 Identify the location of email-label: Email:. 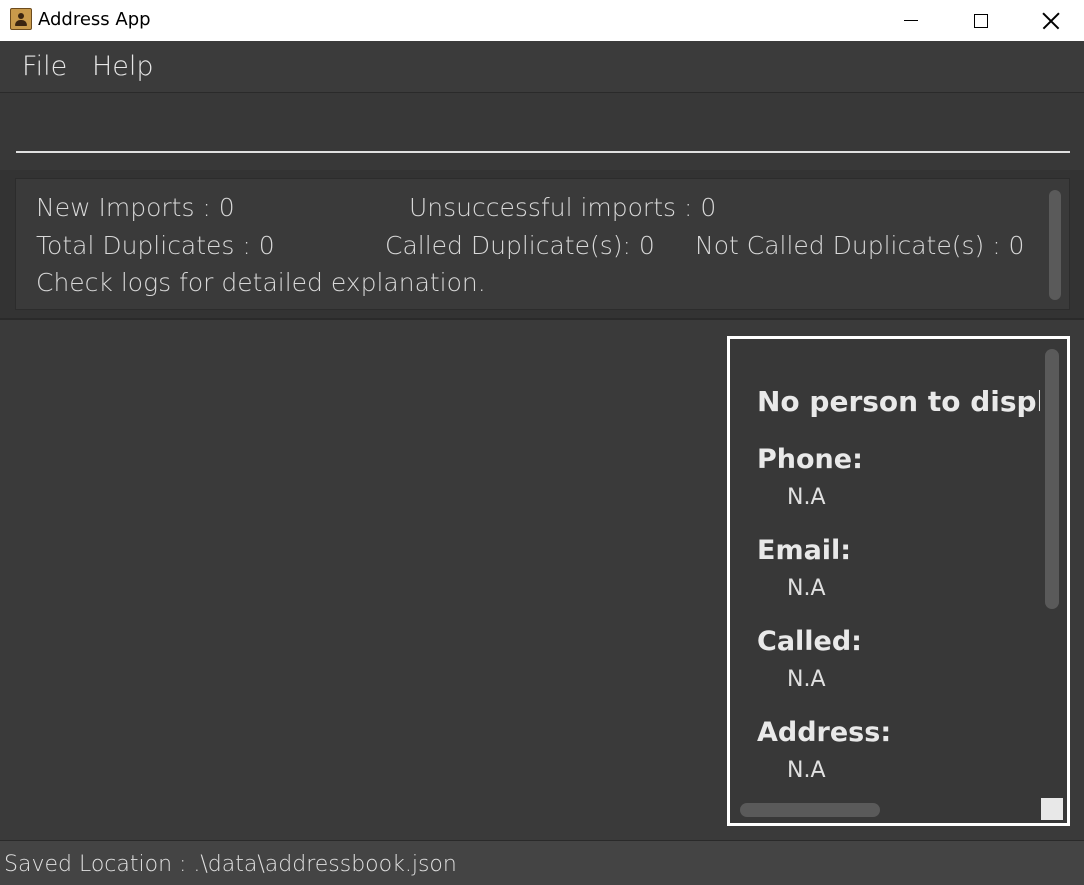
(804, 550).